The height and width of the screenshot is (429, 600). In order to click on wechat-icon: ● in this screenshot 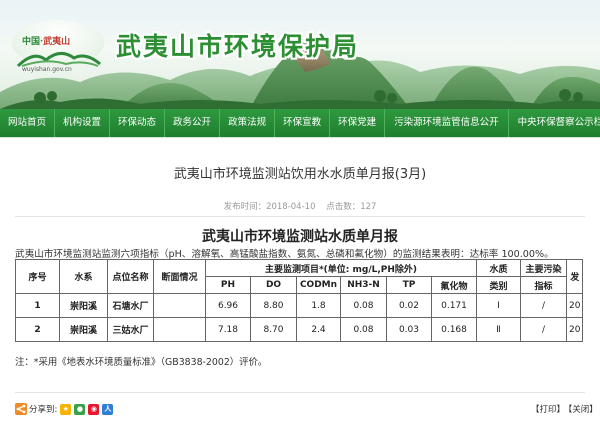, I will do `click(80, 409)`.